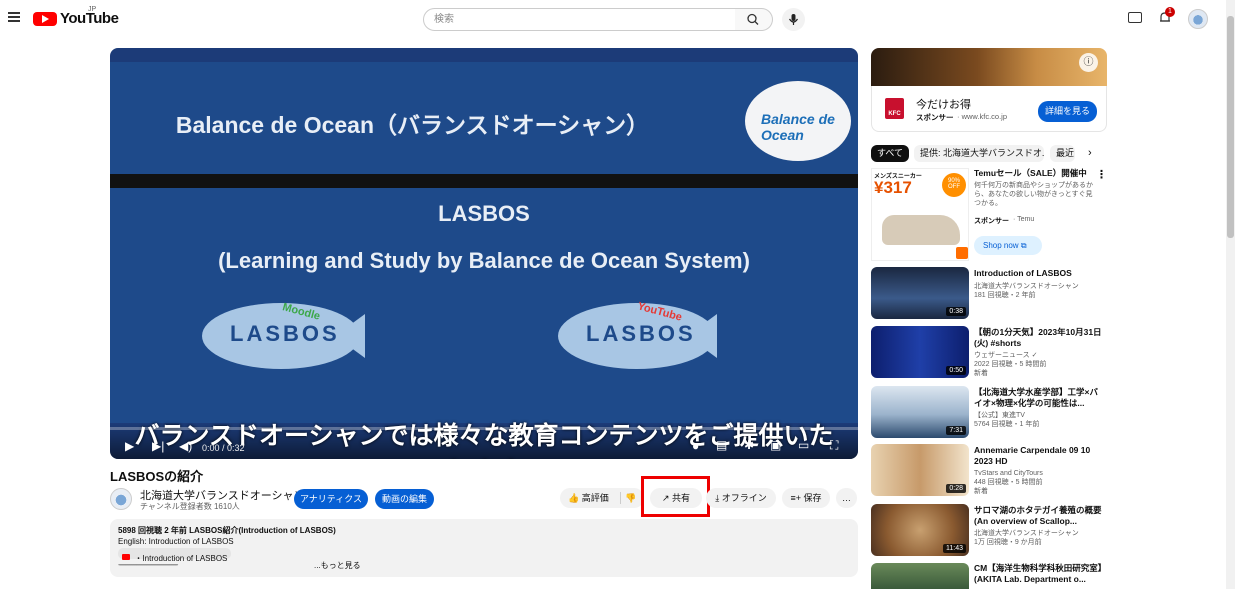 This screenshot has height=589, width=1235. Describe the element at coordinates (595, 498) in the screenshot. I see `like-label: 高評価` at that location.